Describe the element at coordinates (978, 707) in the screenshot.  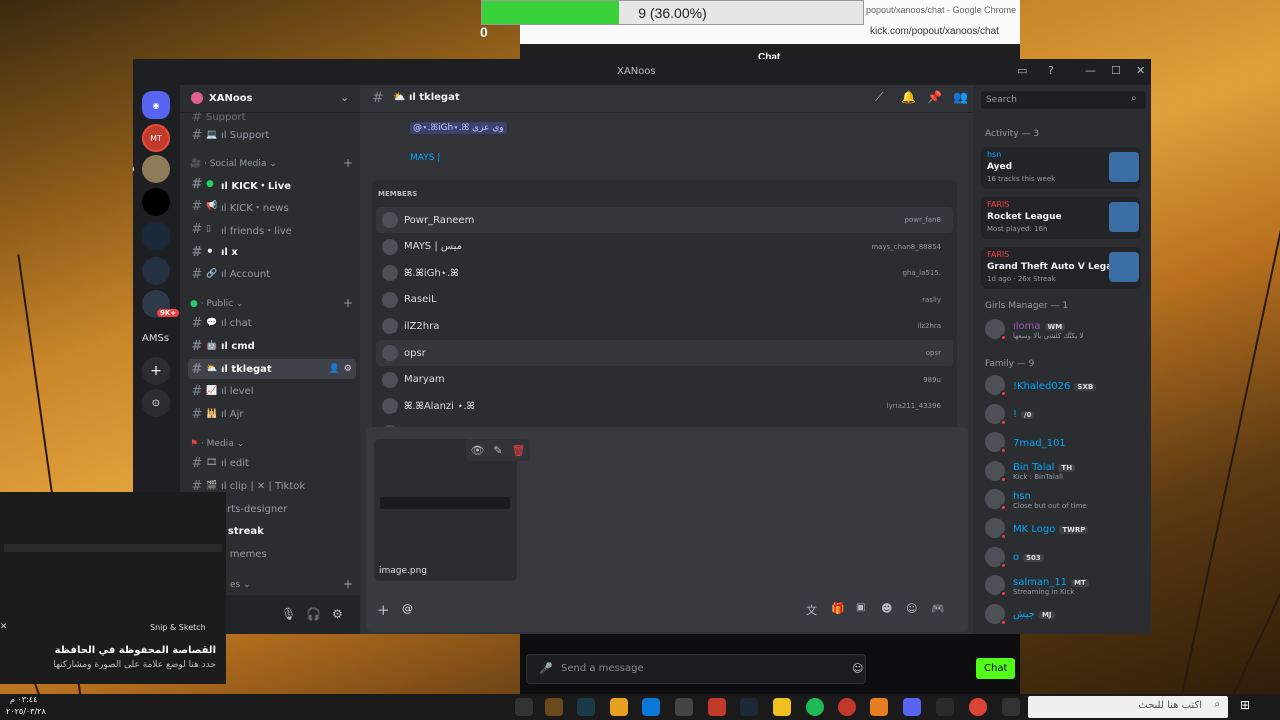
I see `chrome-icon` at that location.